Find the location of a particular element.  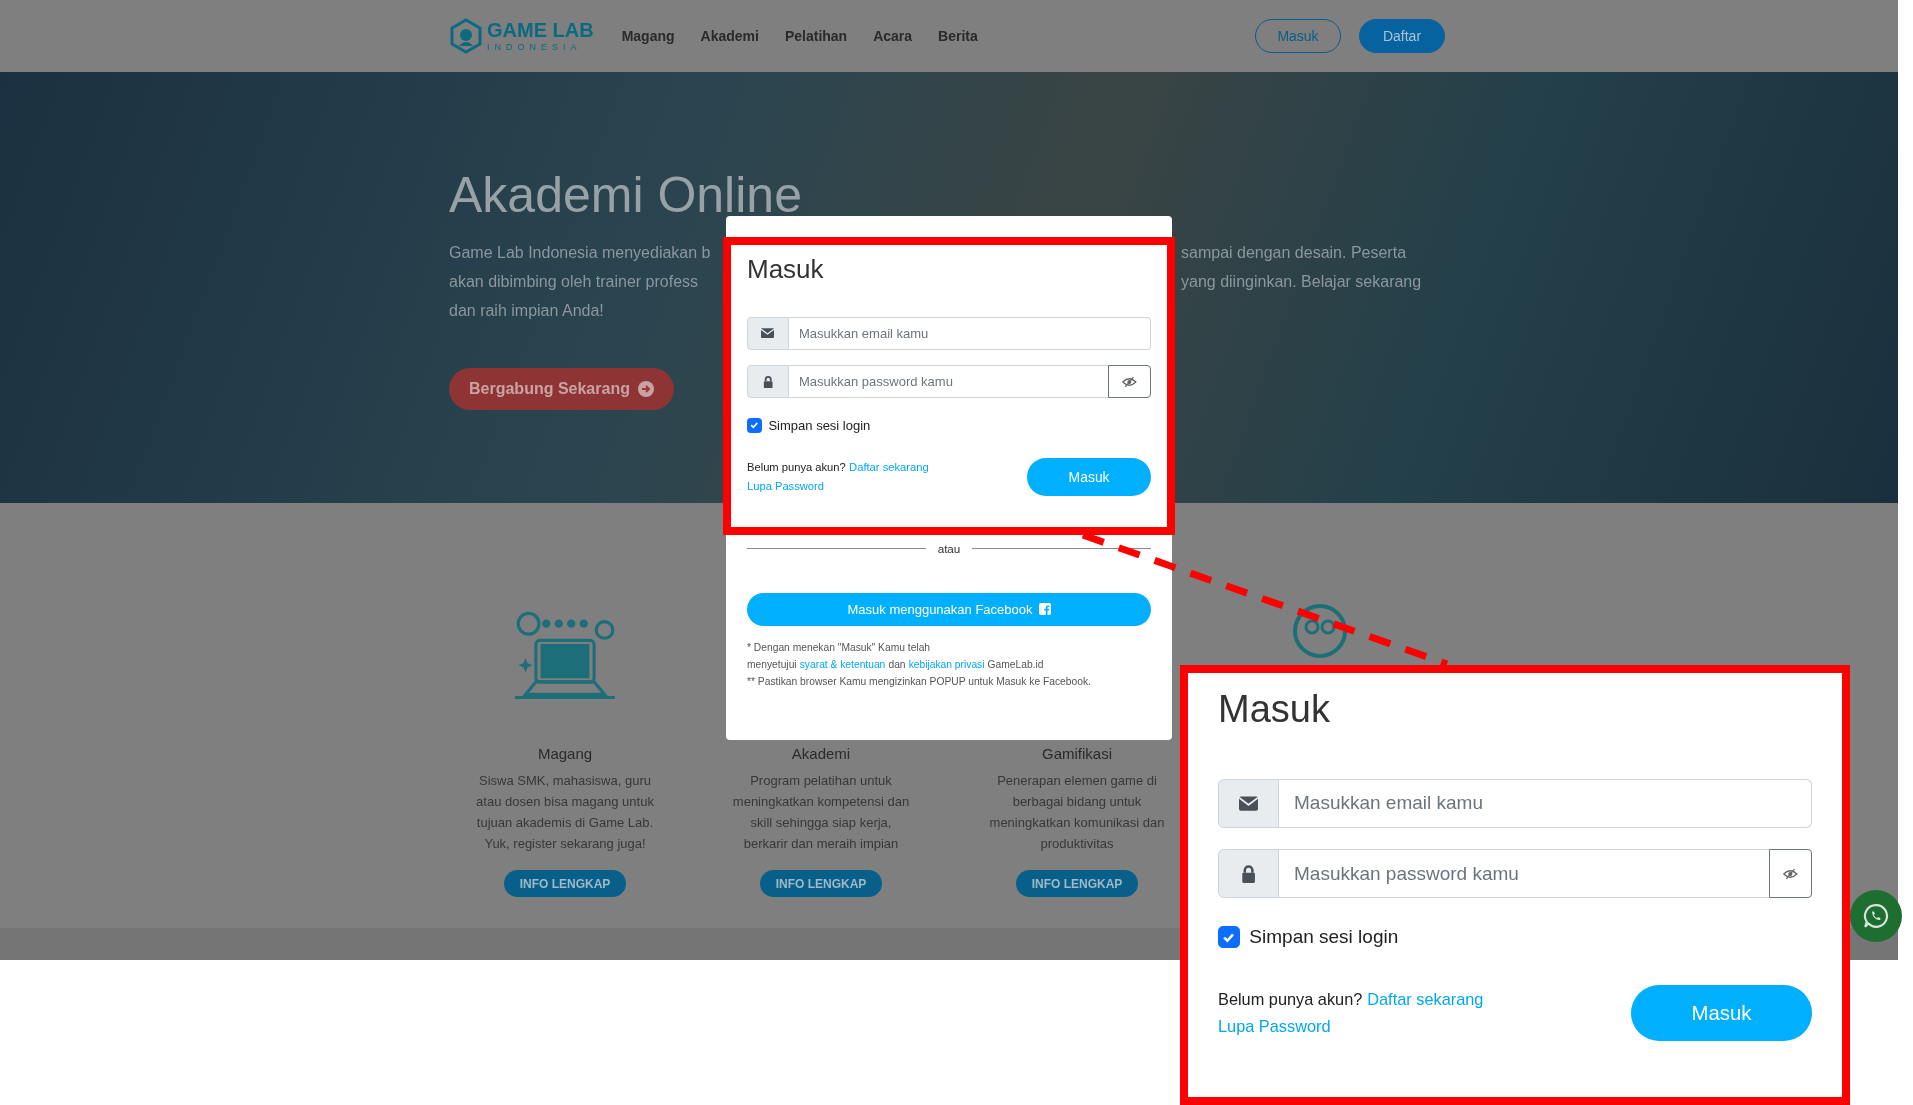

join-button: Bergabung Sekarang is located at coordinates (561, 389).